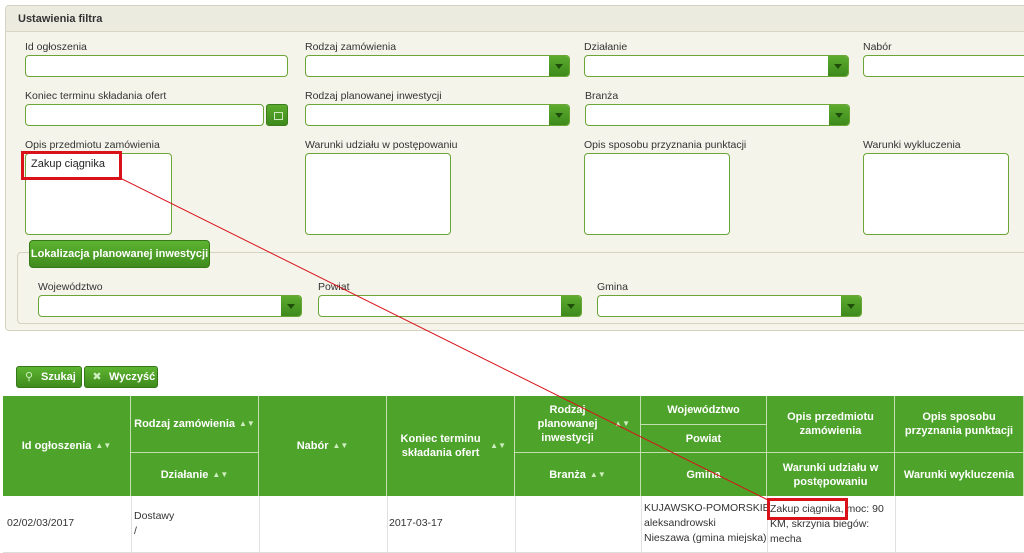 Image resolution: width=1024 pixels, height=553 pixels. I want to click on cell-dzialanie: /, so click(135, 531).